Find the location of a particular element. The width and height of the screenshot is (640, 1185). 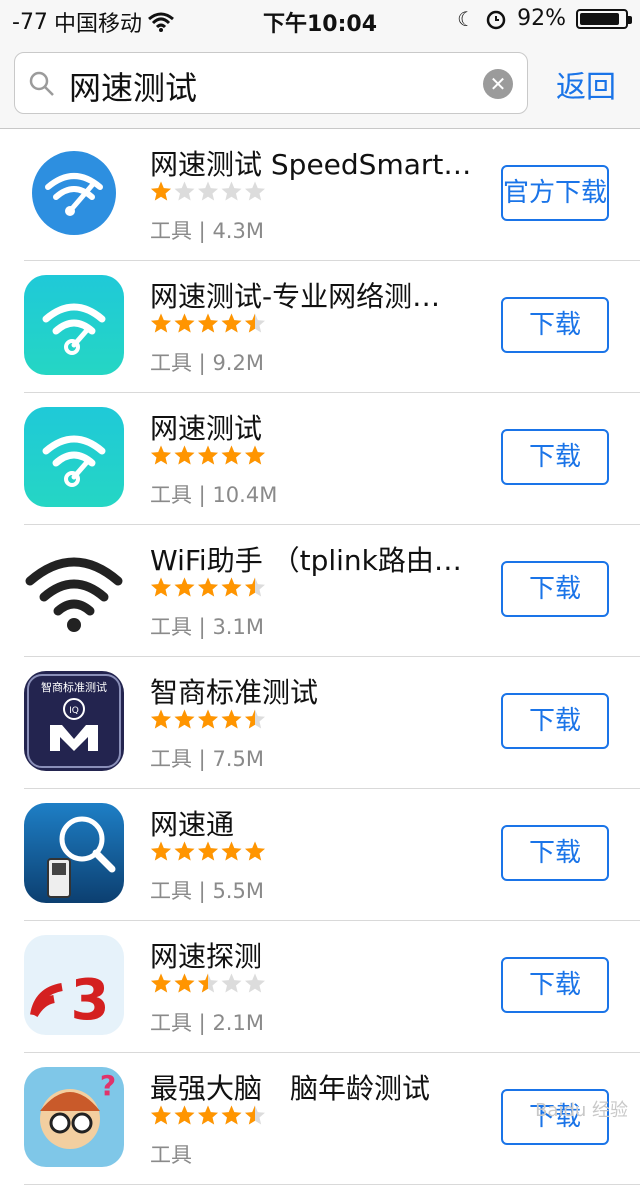

svg-text: IQ is located at coordinates (74, 711).